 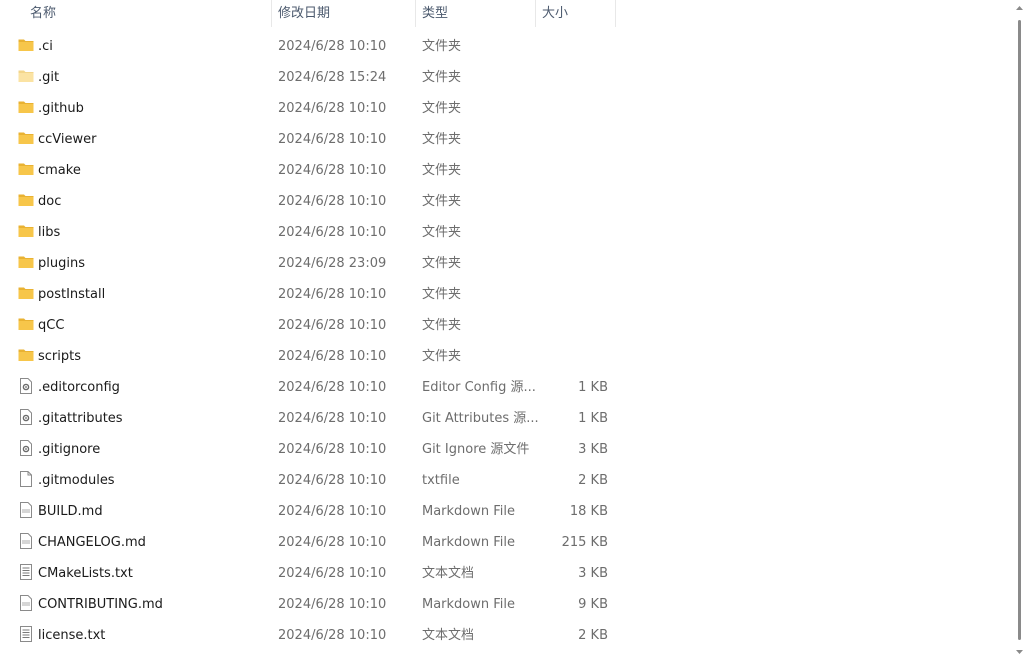 I want to click on file-name: CONTRIBUTING.md, so click(x=100, y=604).